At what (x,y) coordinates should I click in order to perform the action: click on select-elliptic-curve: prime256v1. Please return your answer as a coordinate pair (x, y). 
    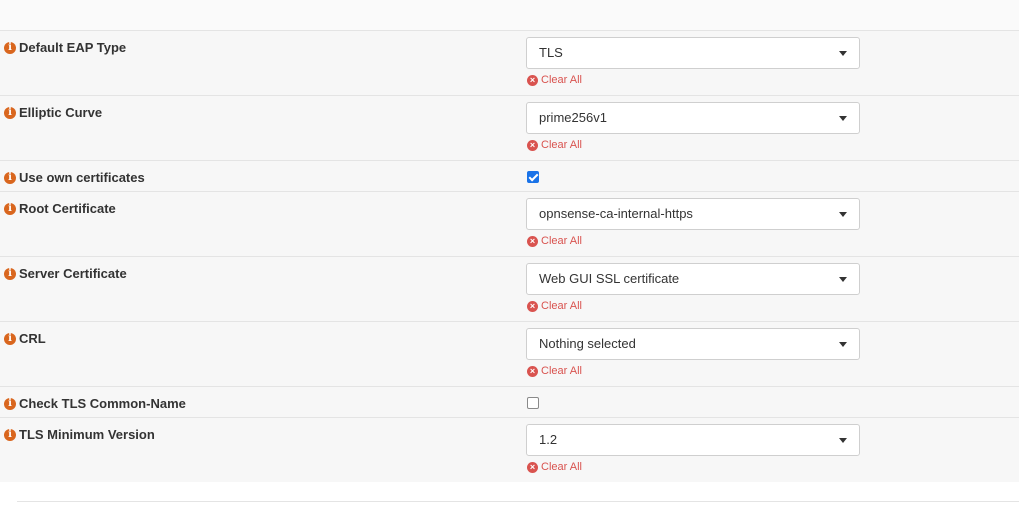
    Looking at the image, I should click on (693, 118).